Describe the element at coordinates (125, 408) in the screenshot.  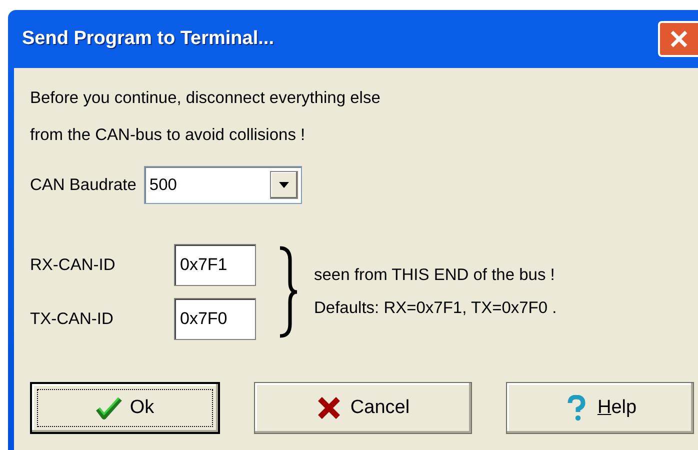
I see `dialog-button: Ok` at that location.